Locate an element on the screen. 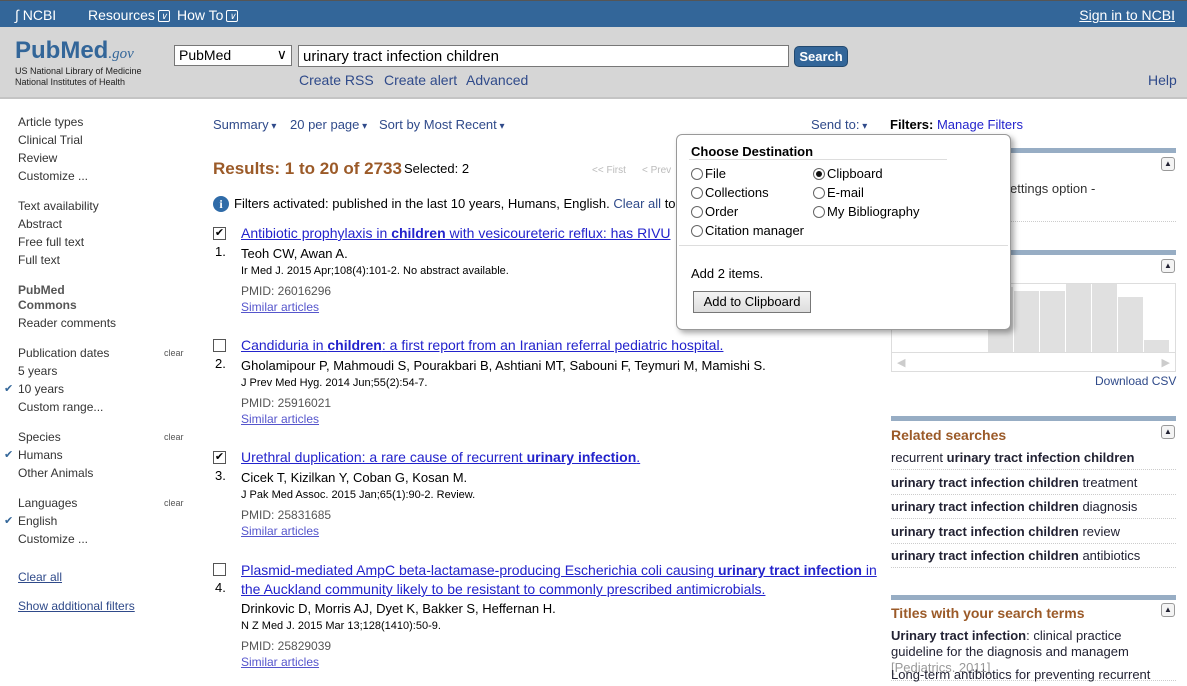 This screenshot has width=1187, height=686. destination-collections-radio: Collections is located at coordinates (730, 192).